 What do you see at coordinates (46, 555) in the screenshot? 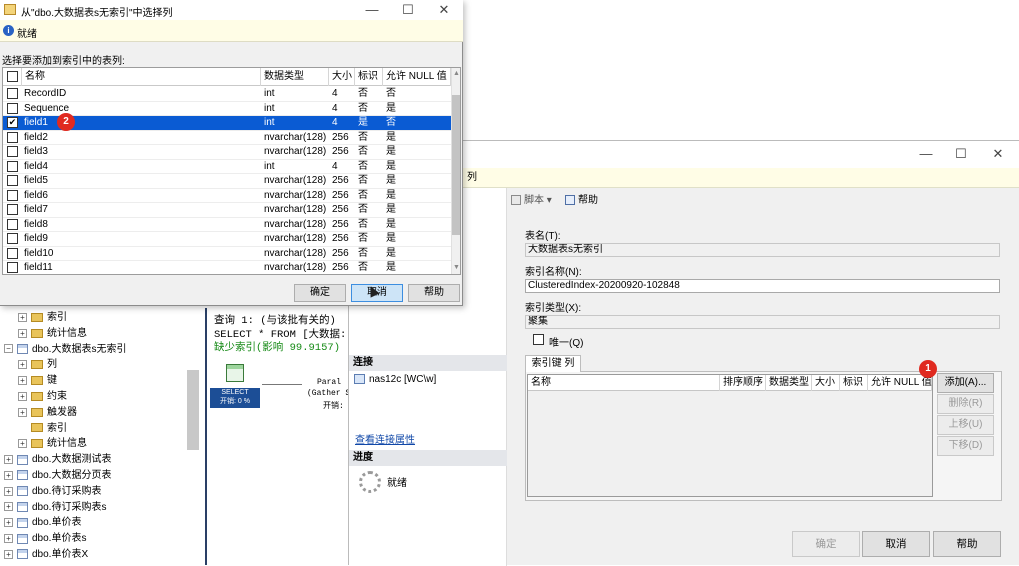
I see `tree-node: + dbo.单价表X` at bounding box center [46, 555].